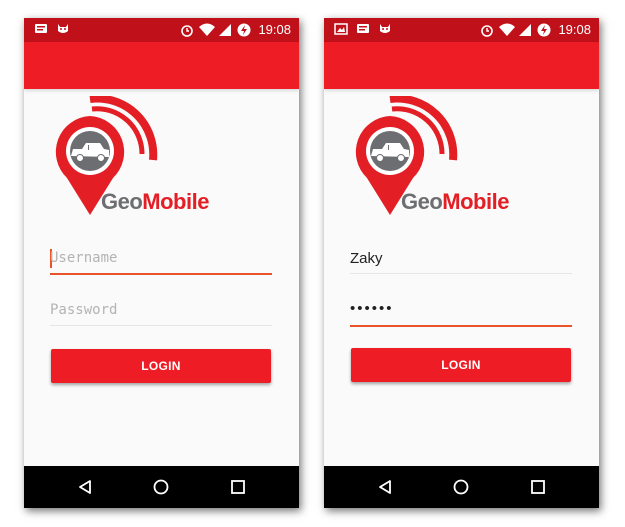 This screenshot has width=625, height=527. Describe the element at coordinates (372, 308) in the screenshot. I see `password-value: ••••••` at that location.